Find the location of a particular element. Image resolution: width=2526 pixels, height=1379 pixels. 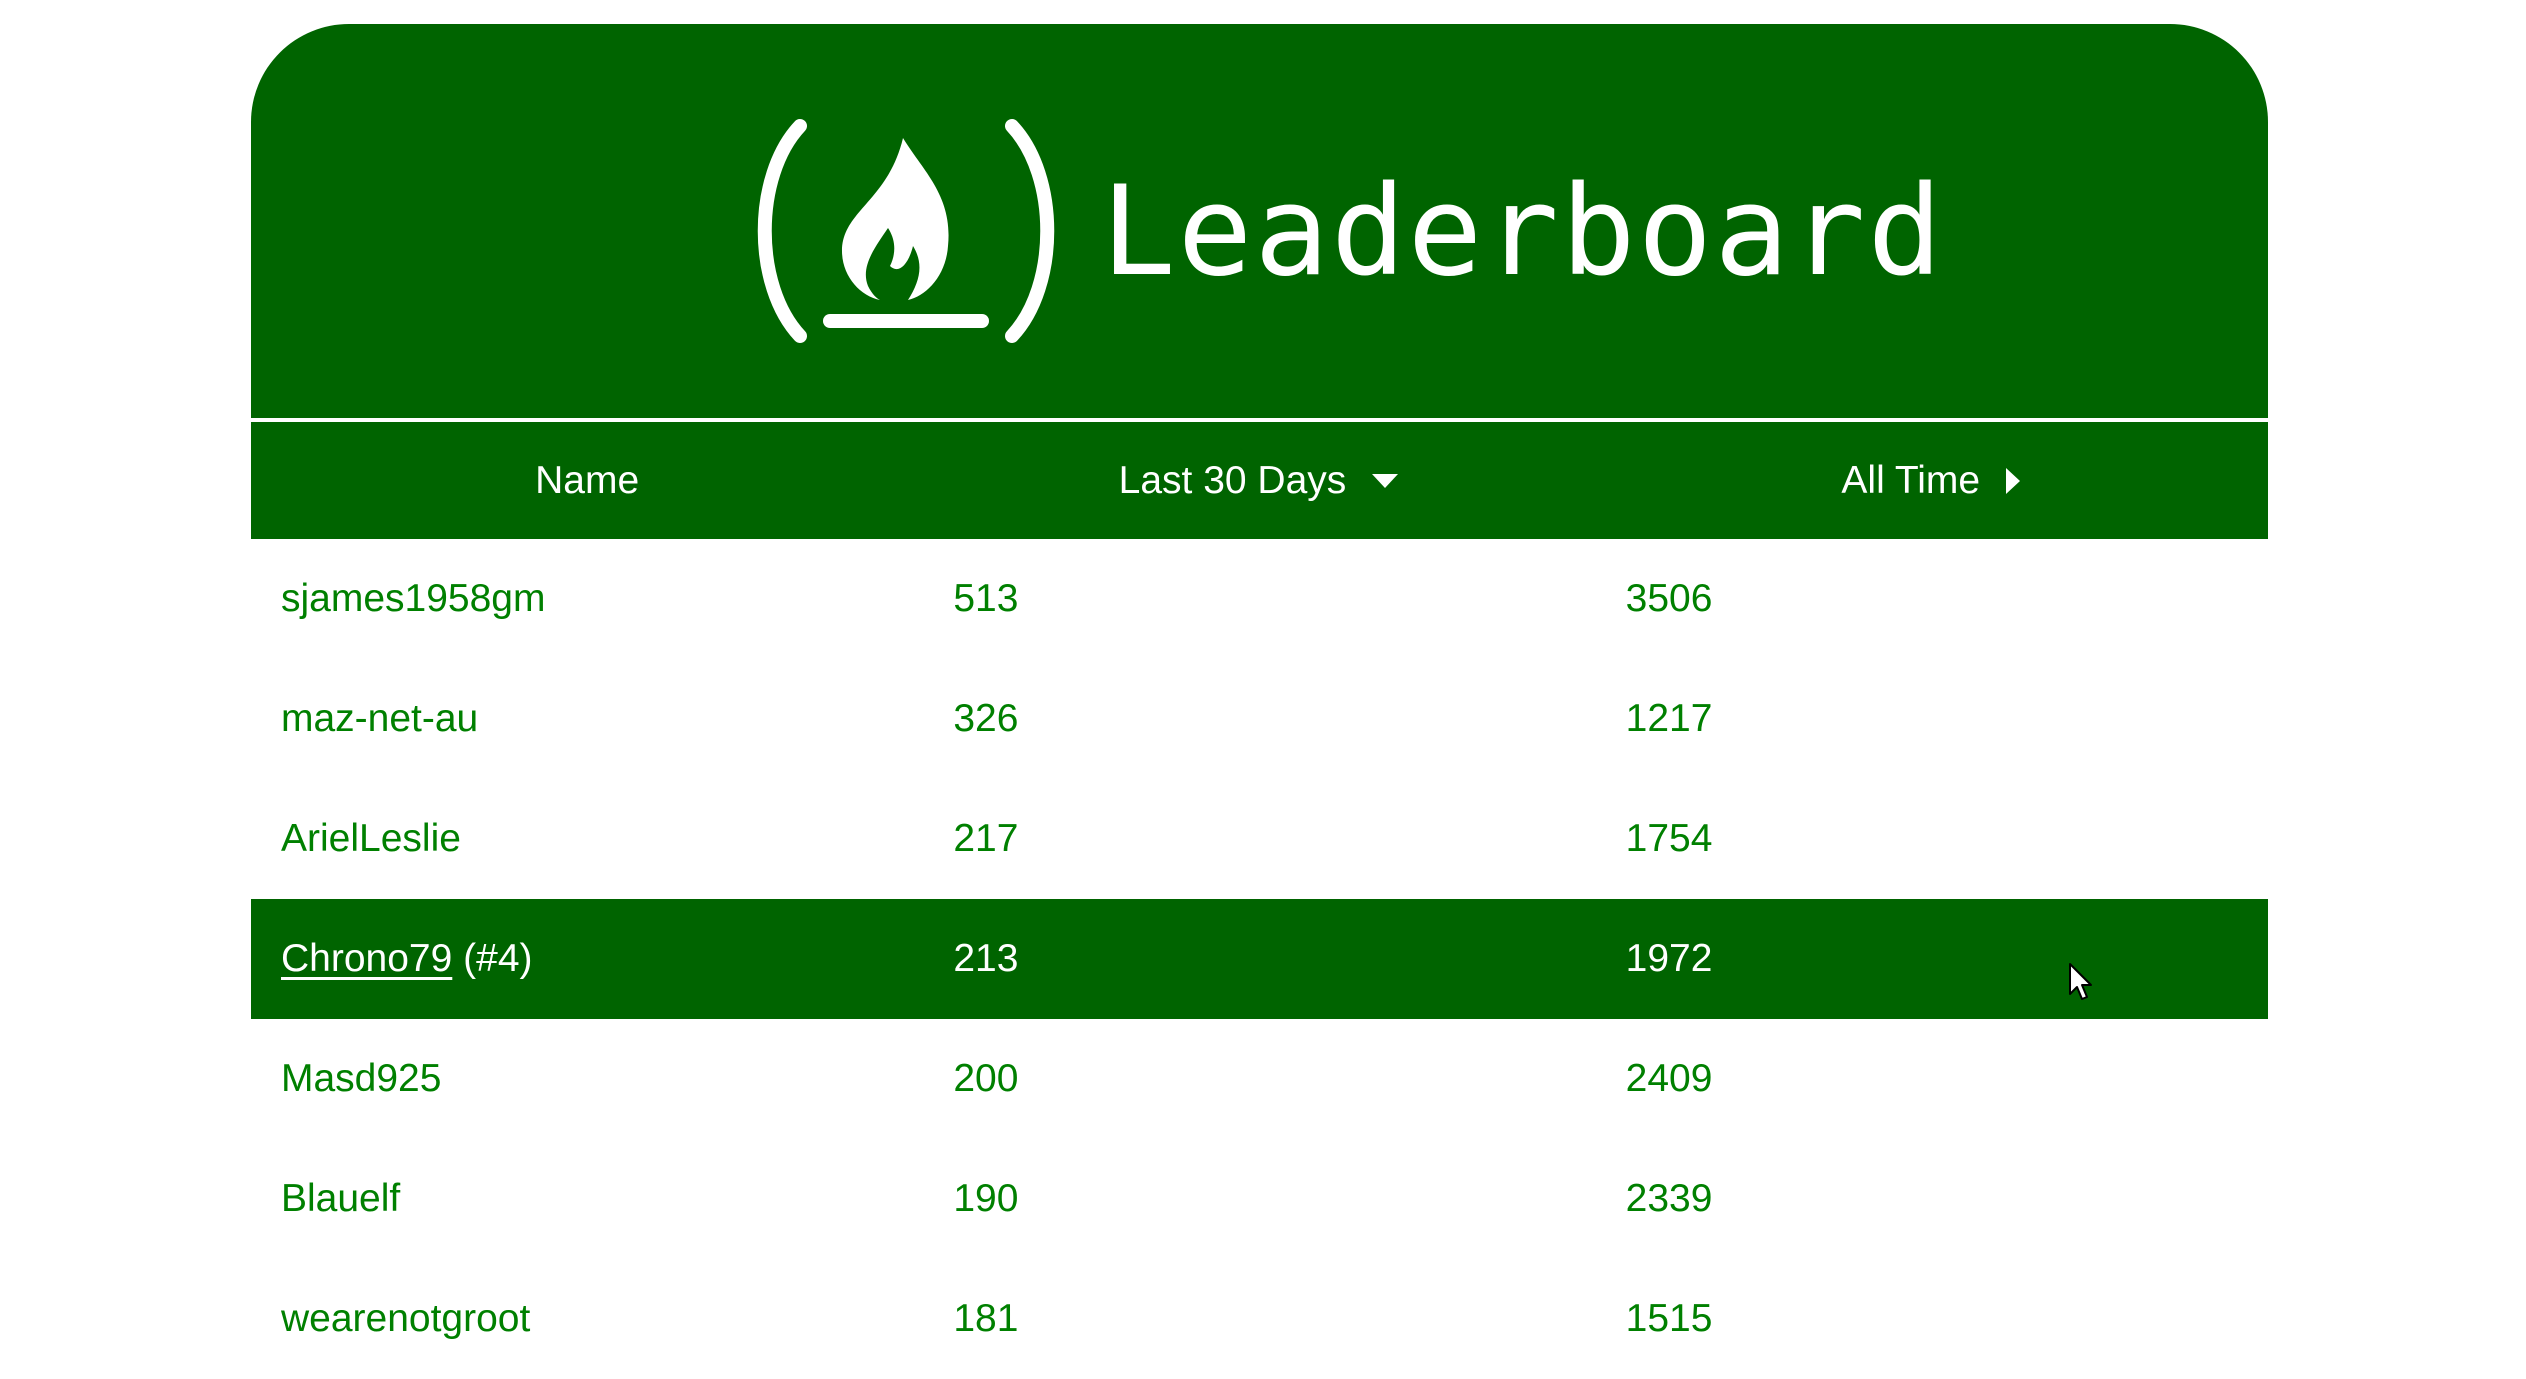

user-name-cell: sjames1958gm is located at coordinates (587, 599).